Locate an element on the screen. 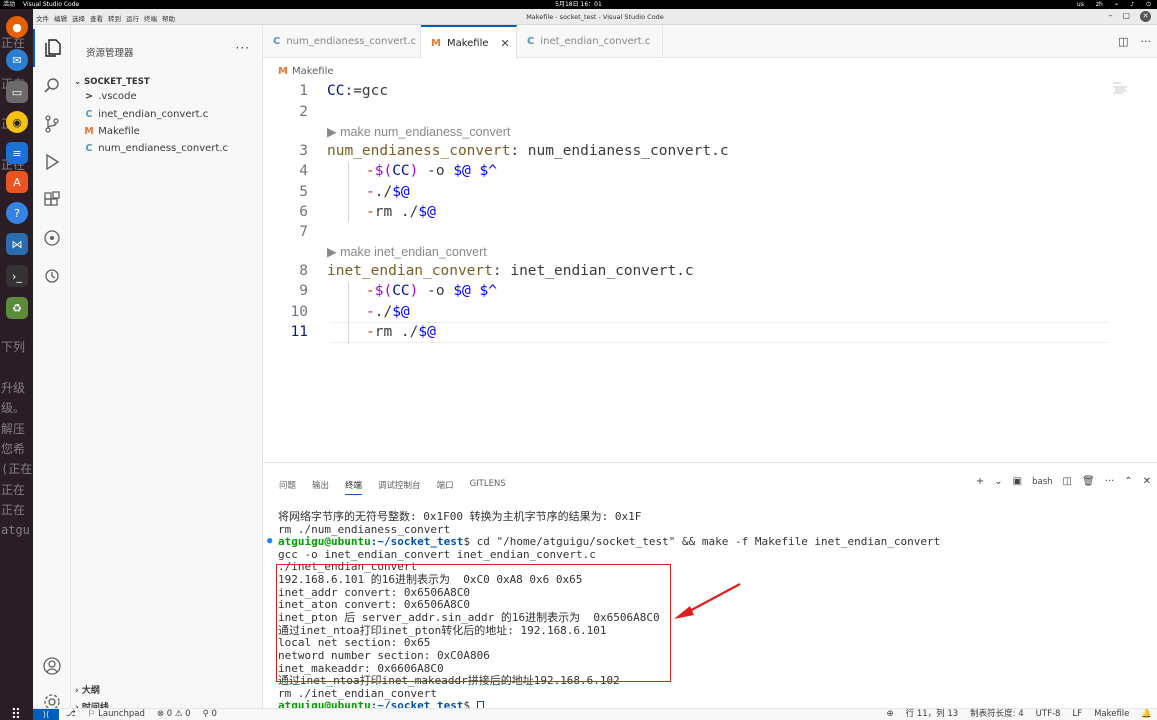 The height and width of the screenshot is (720, 1157). rhythmbox-icon: ◉ is located at coordinates (17, 122).